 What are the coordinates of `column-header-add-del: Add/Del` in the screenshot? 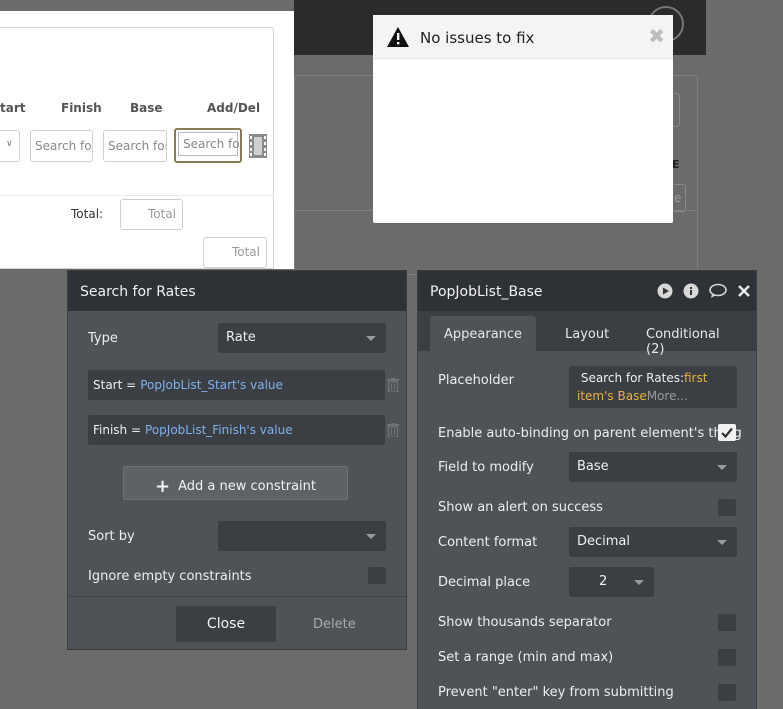 It's located at (234, 108).